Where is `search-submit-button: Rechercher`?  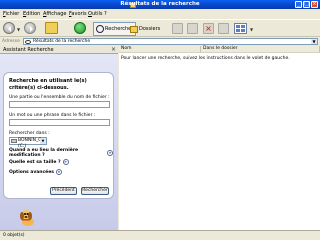
search-submit-button: Rechercher is located at coordinates (95, 191).